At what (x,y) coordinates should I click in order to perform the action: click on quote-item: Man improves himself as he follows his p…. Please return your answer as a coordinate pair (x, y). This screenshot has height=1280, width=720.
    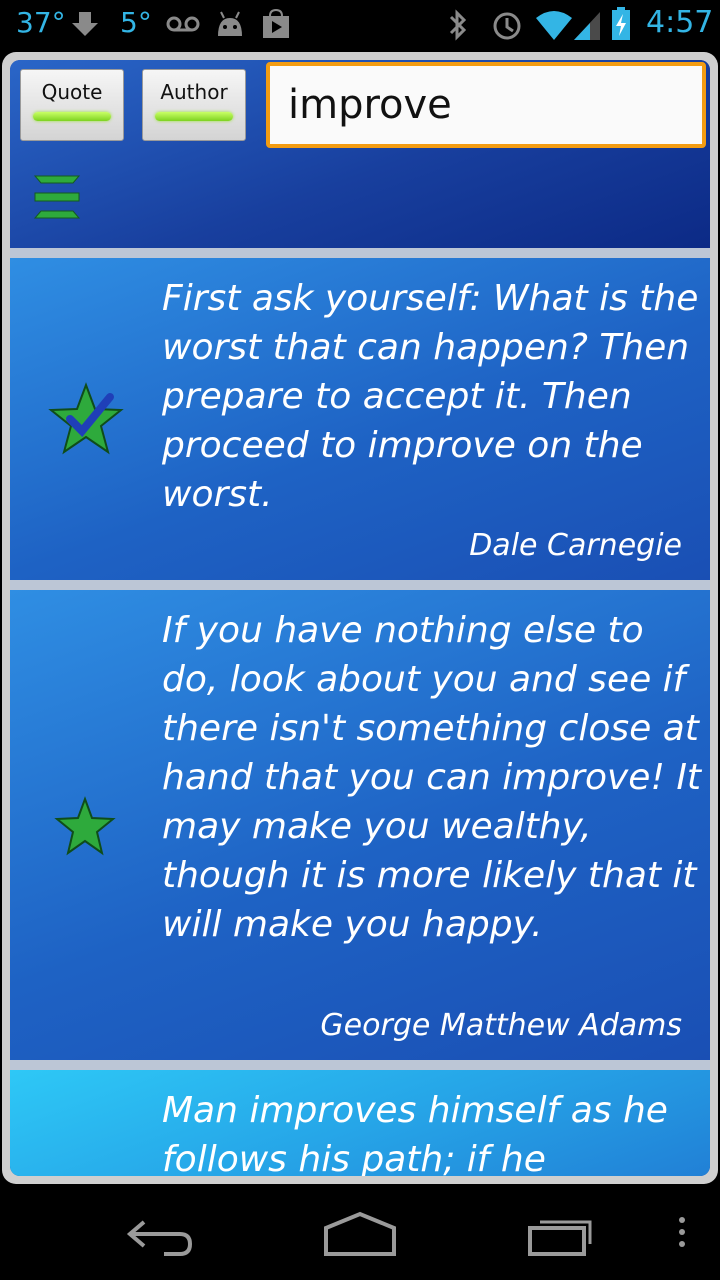
    Looking at the image, I should click on (360, 1123).